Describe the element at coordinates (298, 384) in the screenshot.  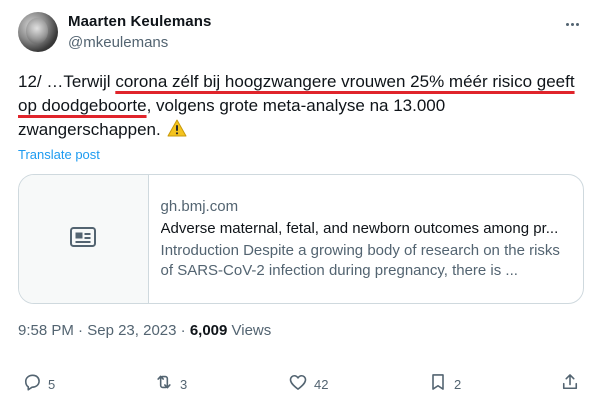
I see `heart-icon` at that location.